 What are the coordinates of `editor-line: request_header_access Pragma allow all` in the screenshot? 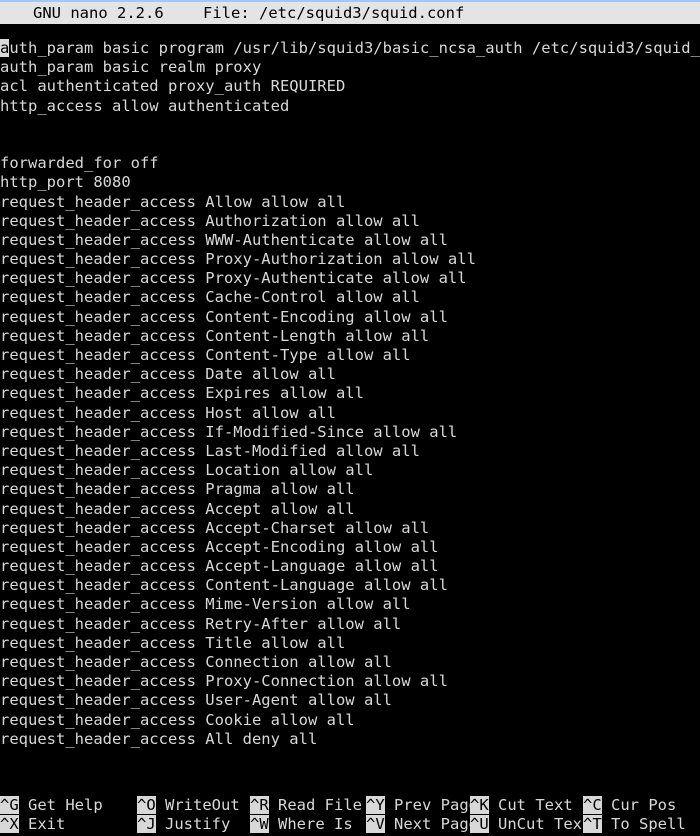 It's located at (350, 489).